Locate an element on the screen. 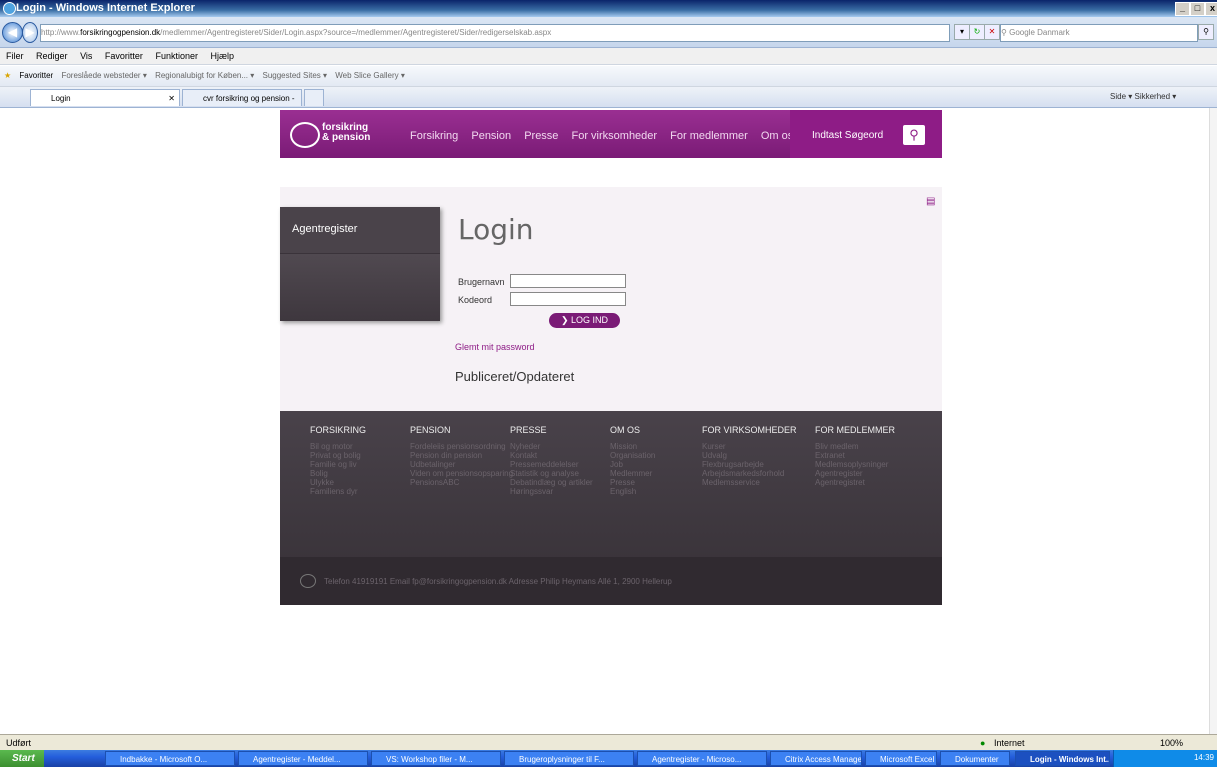  start-button: Start is located at coordinates (22, 758).